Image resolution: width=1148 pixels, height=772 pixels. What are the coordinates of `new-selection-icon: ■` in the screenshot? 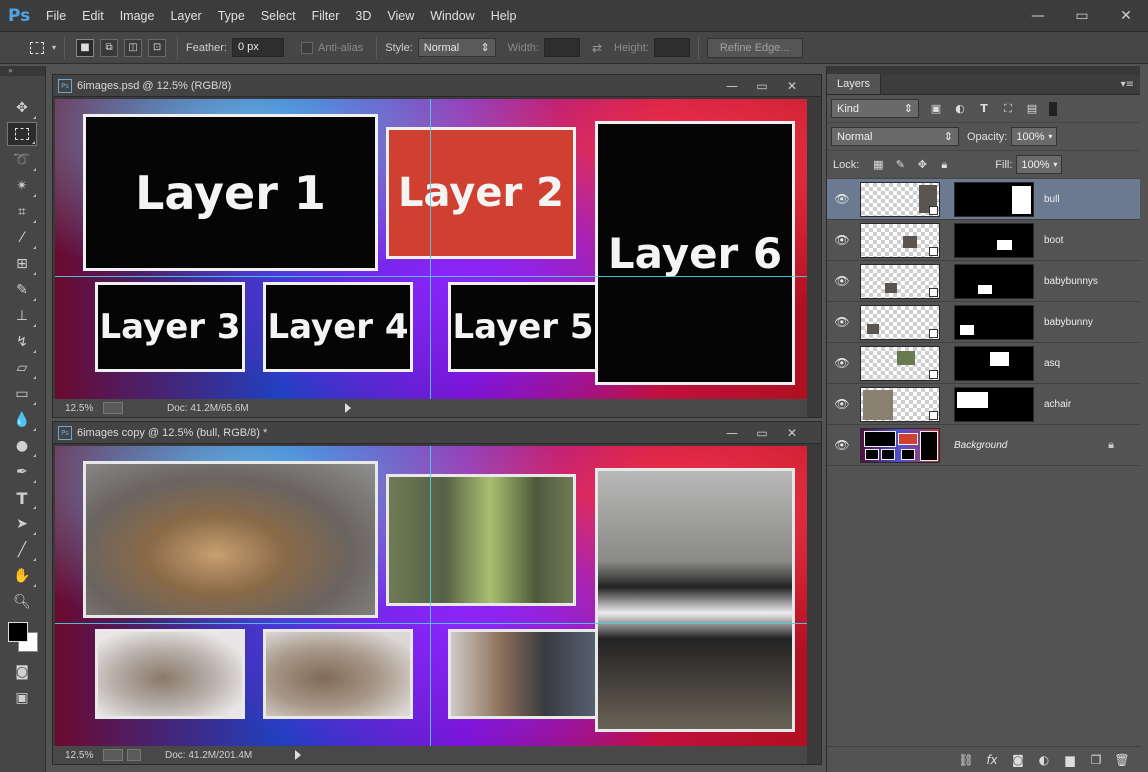 It's located at (85, 47).